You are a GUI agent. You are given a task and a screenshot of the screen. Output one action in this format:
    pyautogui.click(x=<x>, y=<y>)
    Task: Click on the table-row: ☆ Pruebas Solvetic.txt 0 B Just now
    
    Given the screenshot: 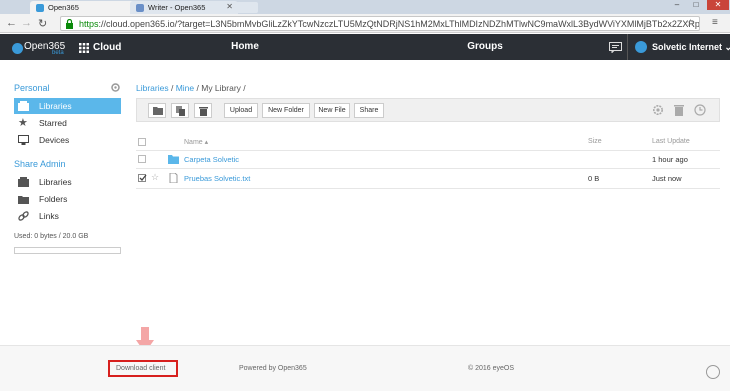 What is the action you would take?
    pyautogui.click(x=428, y=178)
    